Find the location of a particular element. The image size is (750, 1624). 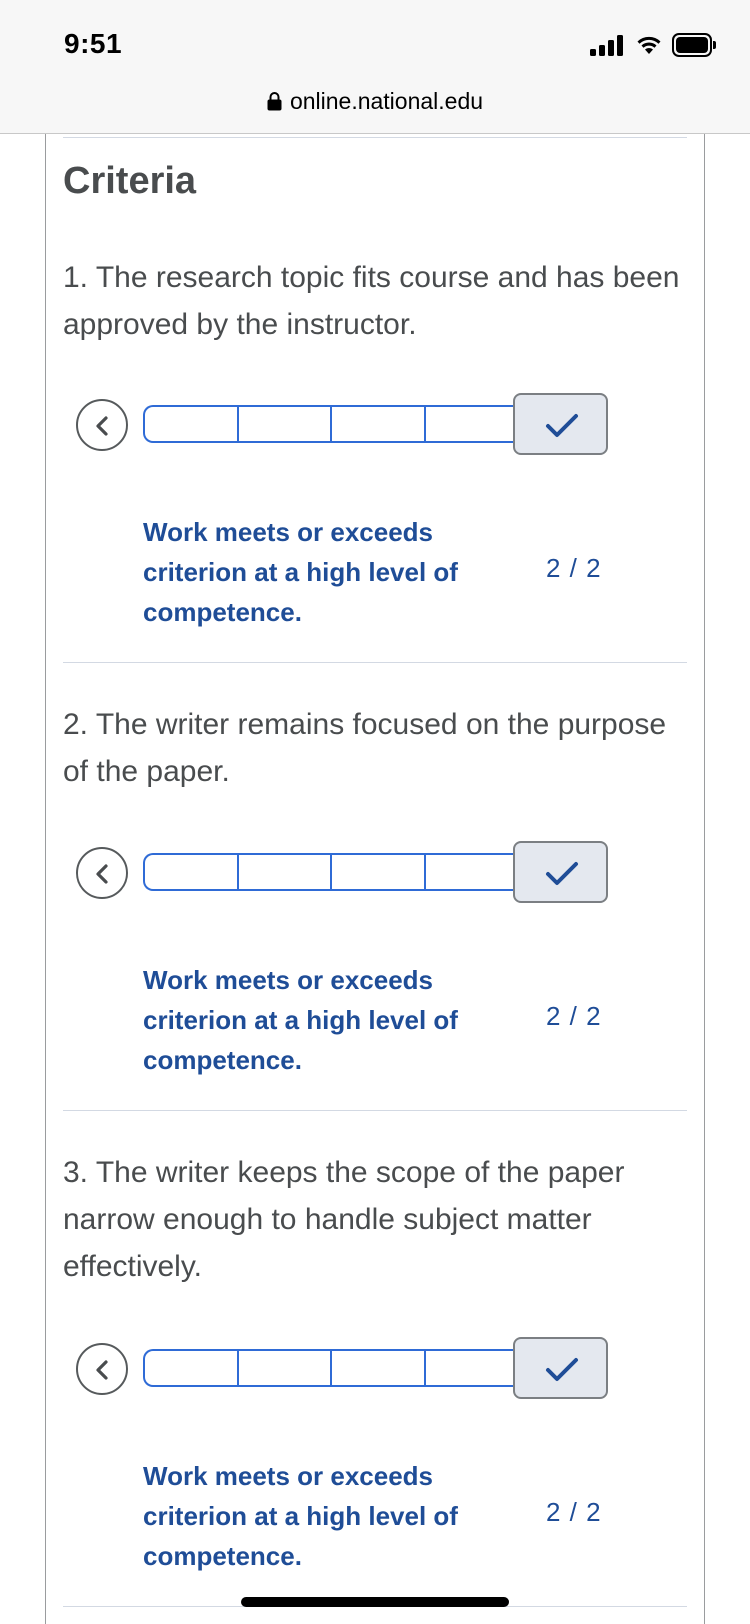

url-bar: online.national.edu is located at coordinates (375, 101).